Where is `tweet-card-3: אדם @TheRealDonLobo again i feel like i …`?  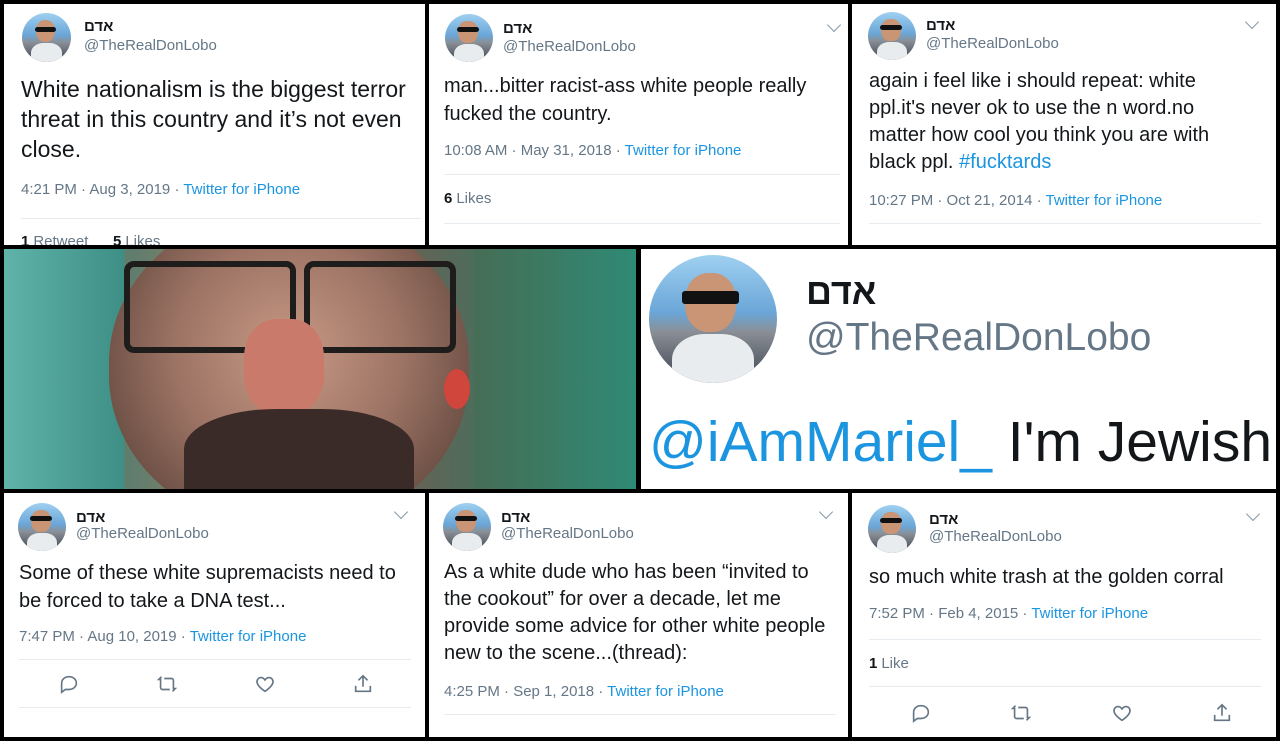
tweet-card-3: אדם @TheRealDonLobo again i feel like i … is located at coordinates (1064, 124).